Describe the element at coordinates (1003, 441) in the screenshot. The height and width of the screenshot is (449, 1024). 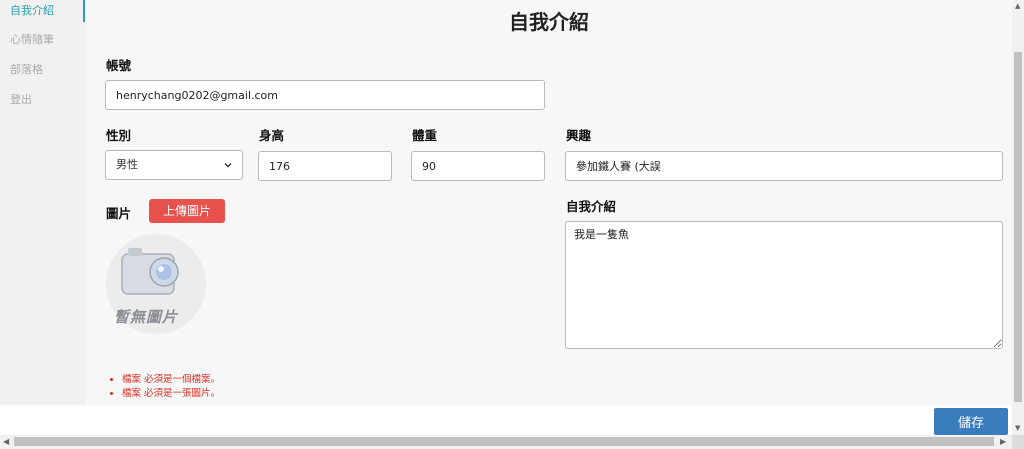
I see `scroll-right-icon: ▶` at that location.